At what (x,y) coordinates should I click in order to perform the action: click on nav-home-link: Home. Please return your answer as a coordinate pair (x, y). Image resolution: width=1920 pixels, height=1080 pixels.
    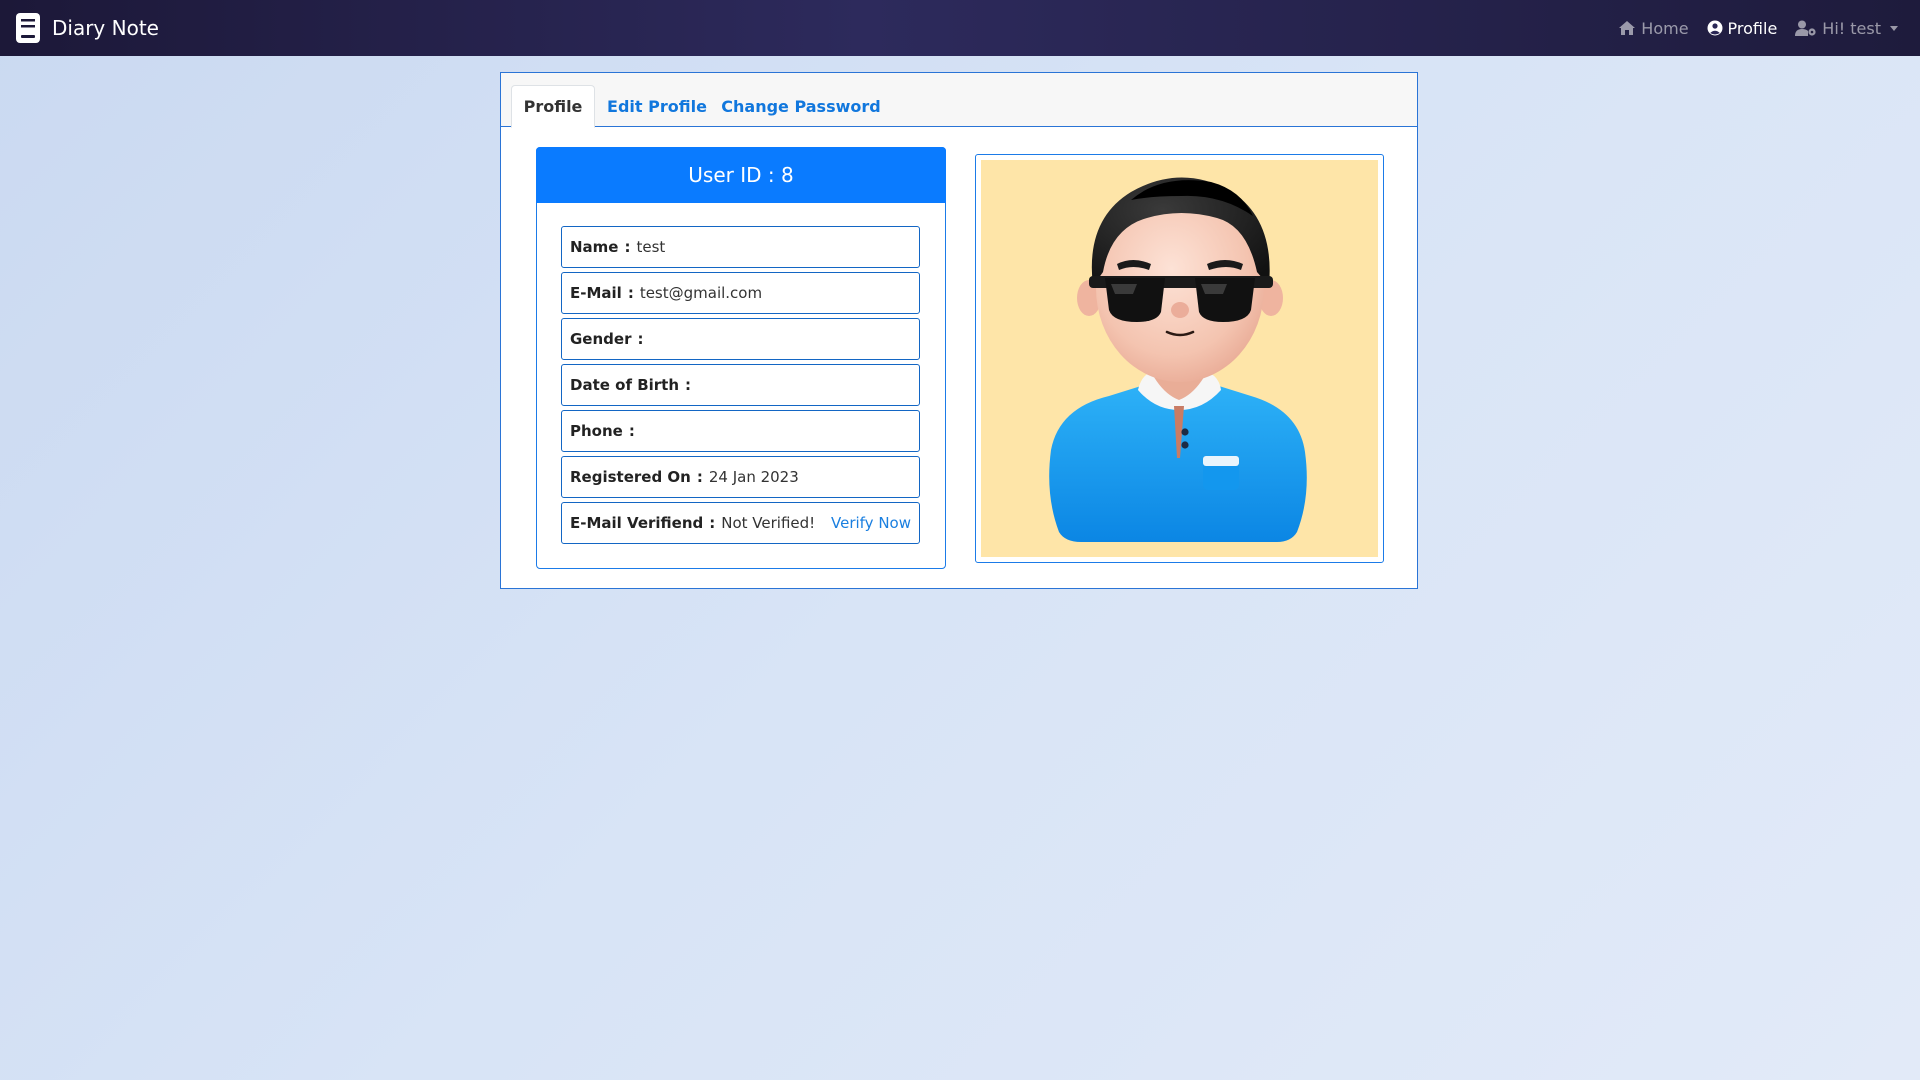
    Looking at the image, I should click on (1653, 28).